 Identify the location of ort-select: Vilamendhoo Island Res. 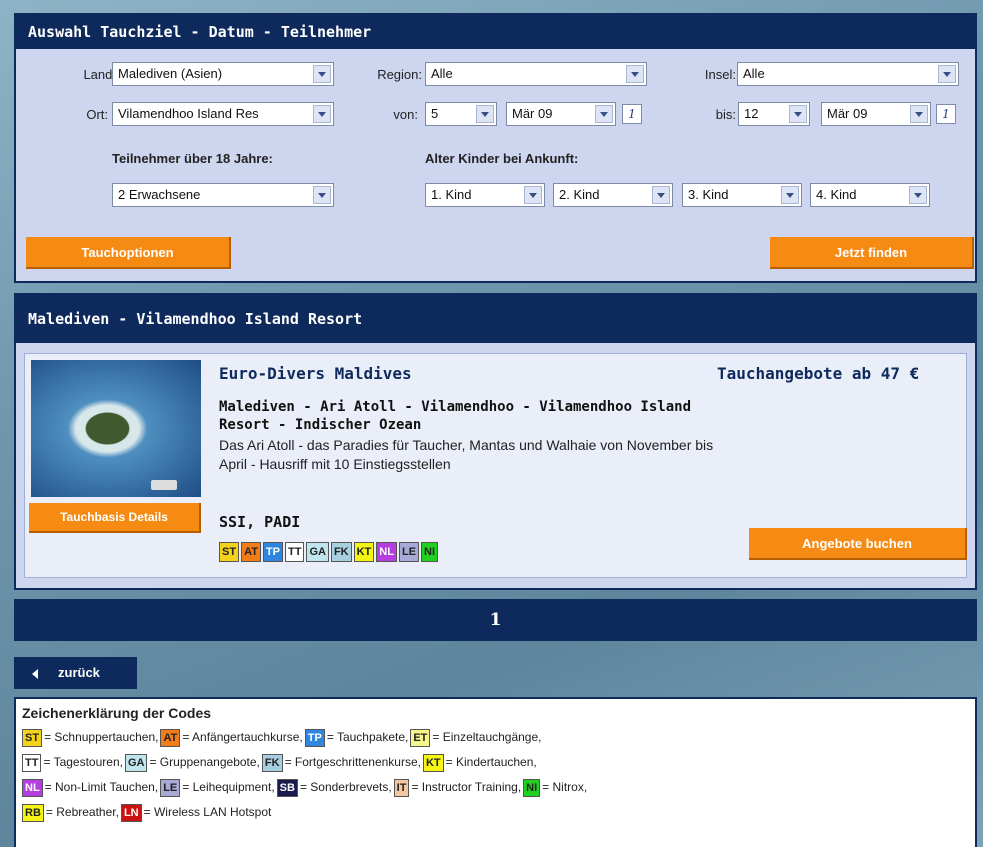
(223, 114).